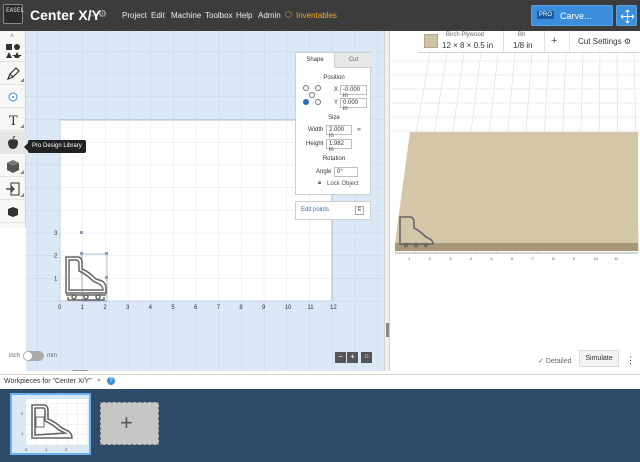 This screenshot has height=462, width=640. I want to click on units-inch-label: inch, so click(15, 356).